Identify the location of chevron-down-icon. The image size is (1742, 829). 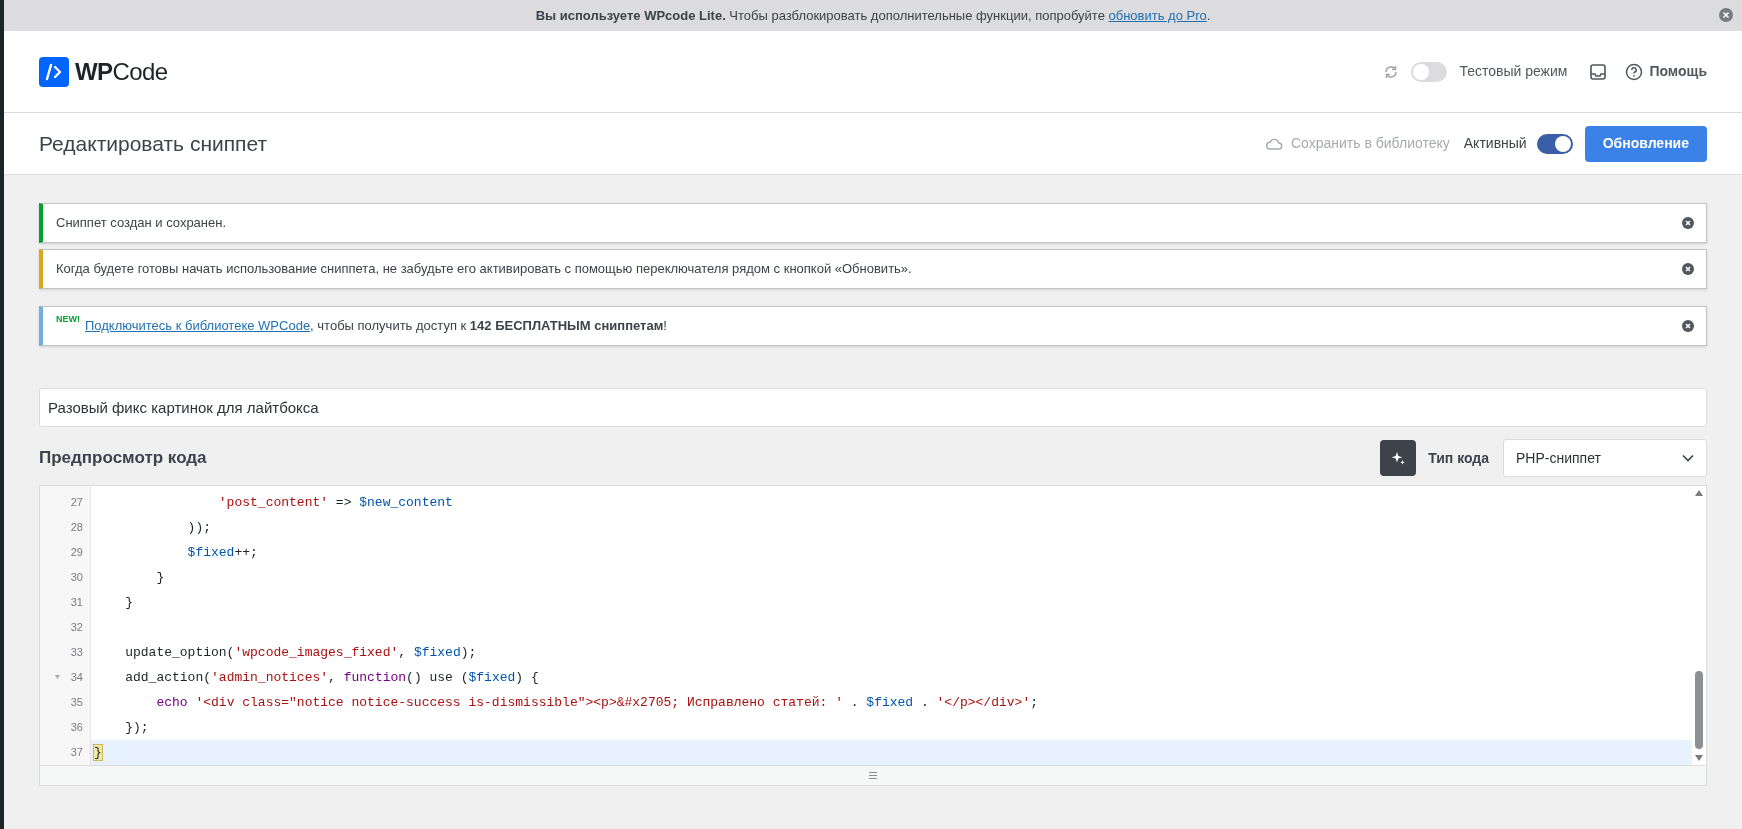
(1688, 458).